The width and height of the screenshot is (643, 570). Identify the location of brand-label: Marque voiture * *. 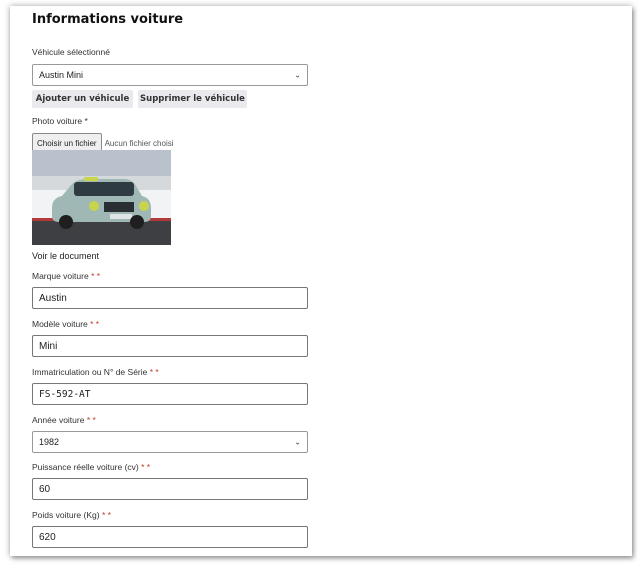
(66, 276).